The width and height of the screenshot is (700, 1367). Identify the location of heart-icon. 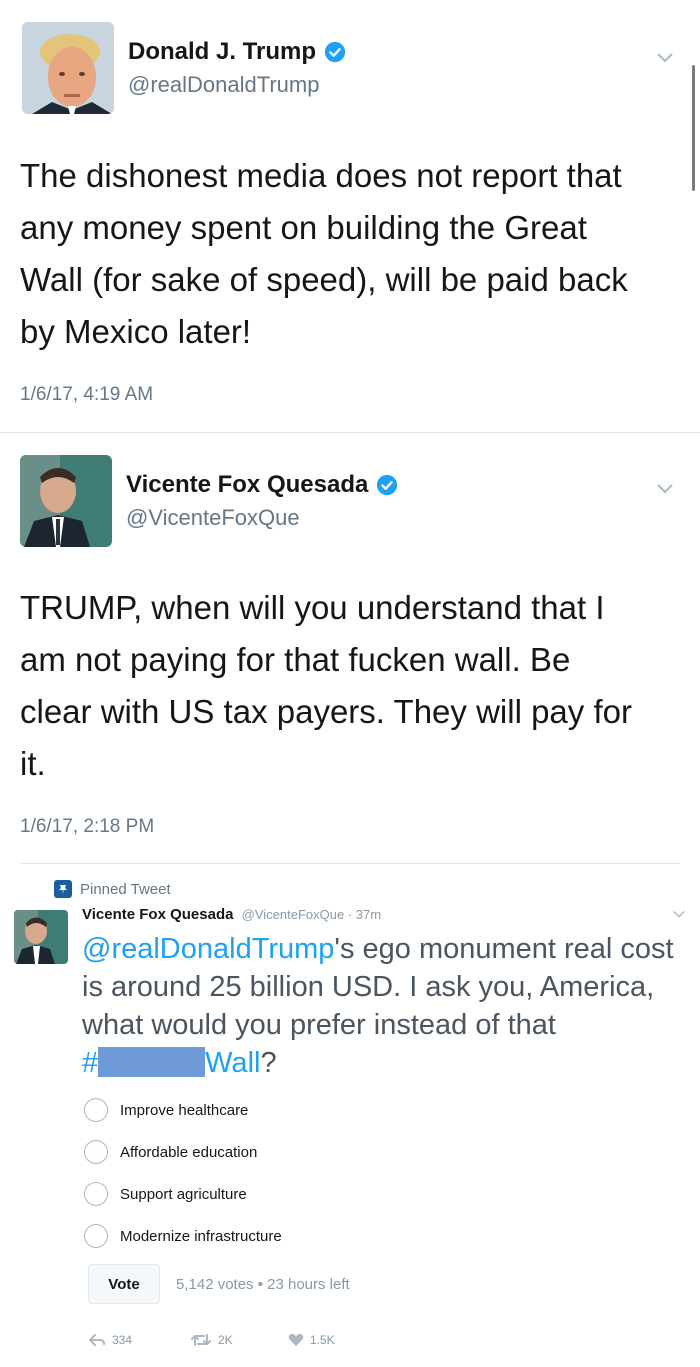
(296, 1339).